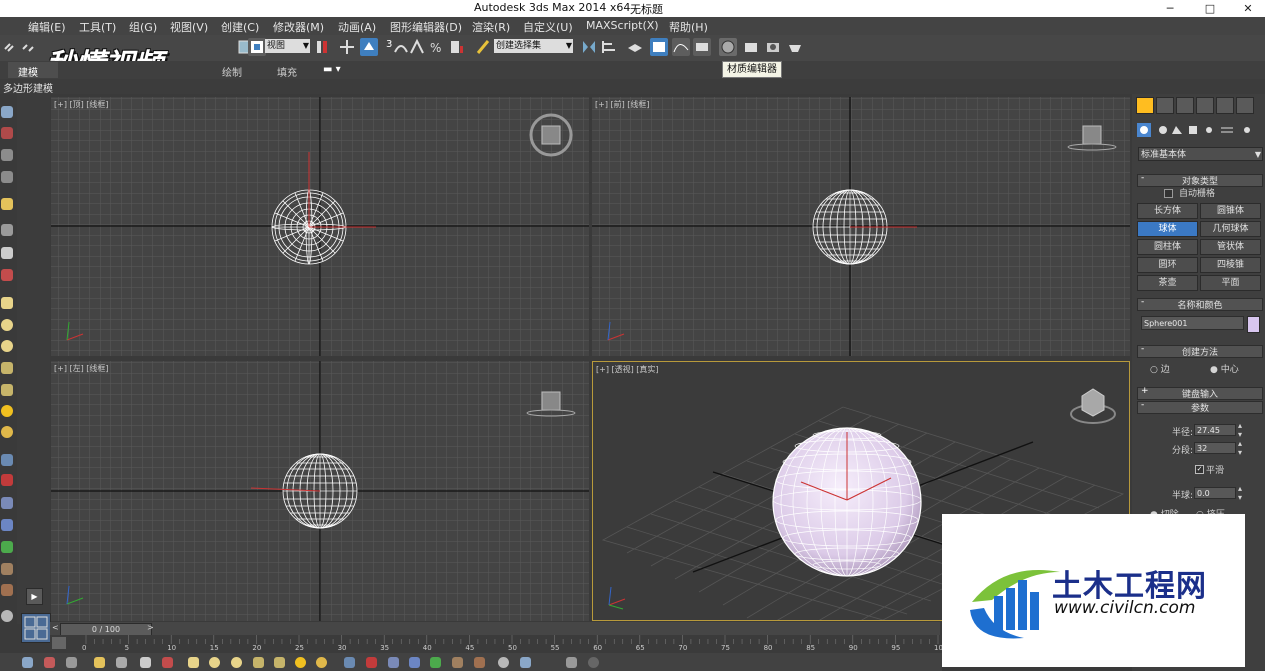 The height and width of the screenshot is (671, 1265). I want to click on pivot-icon, so click(322, 47).